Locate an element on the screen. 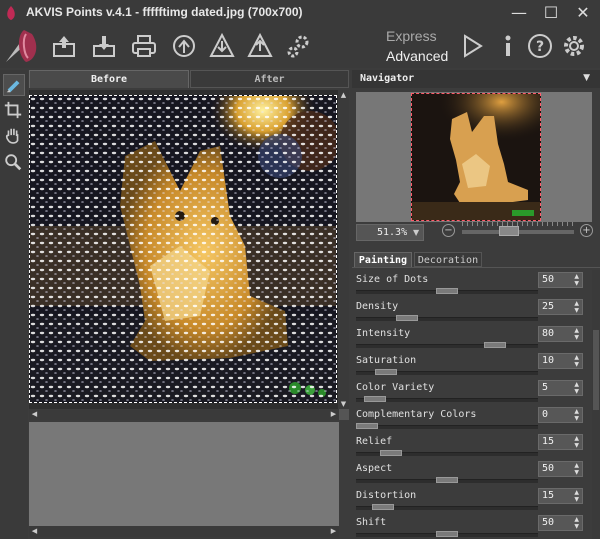 The height and width of the screenshot is (539, 600). tab-decoration: Decoration is located at coordinates (448, 259).